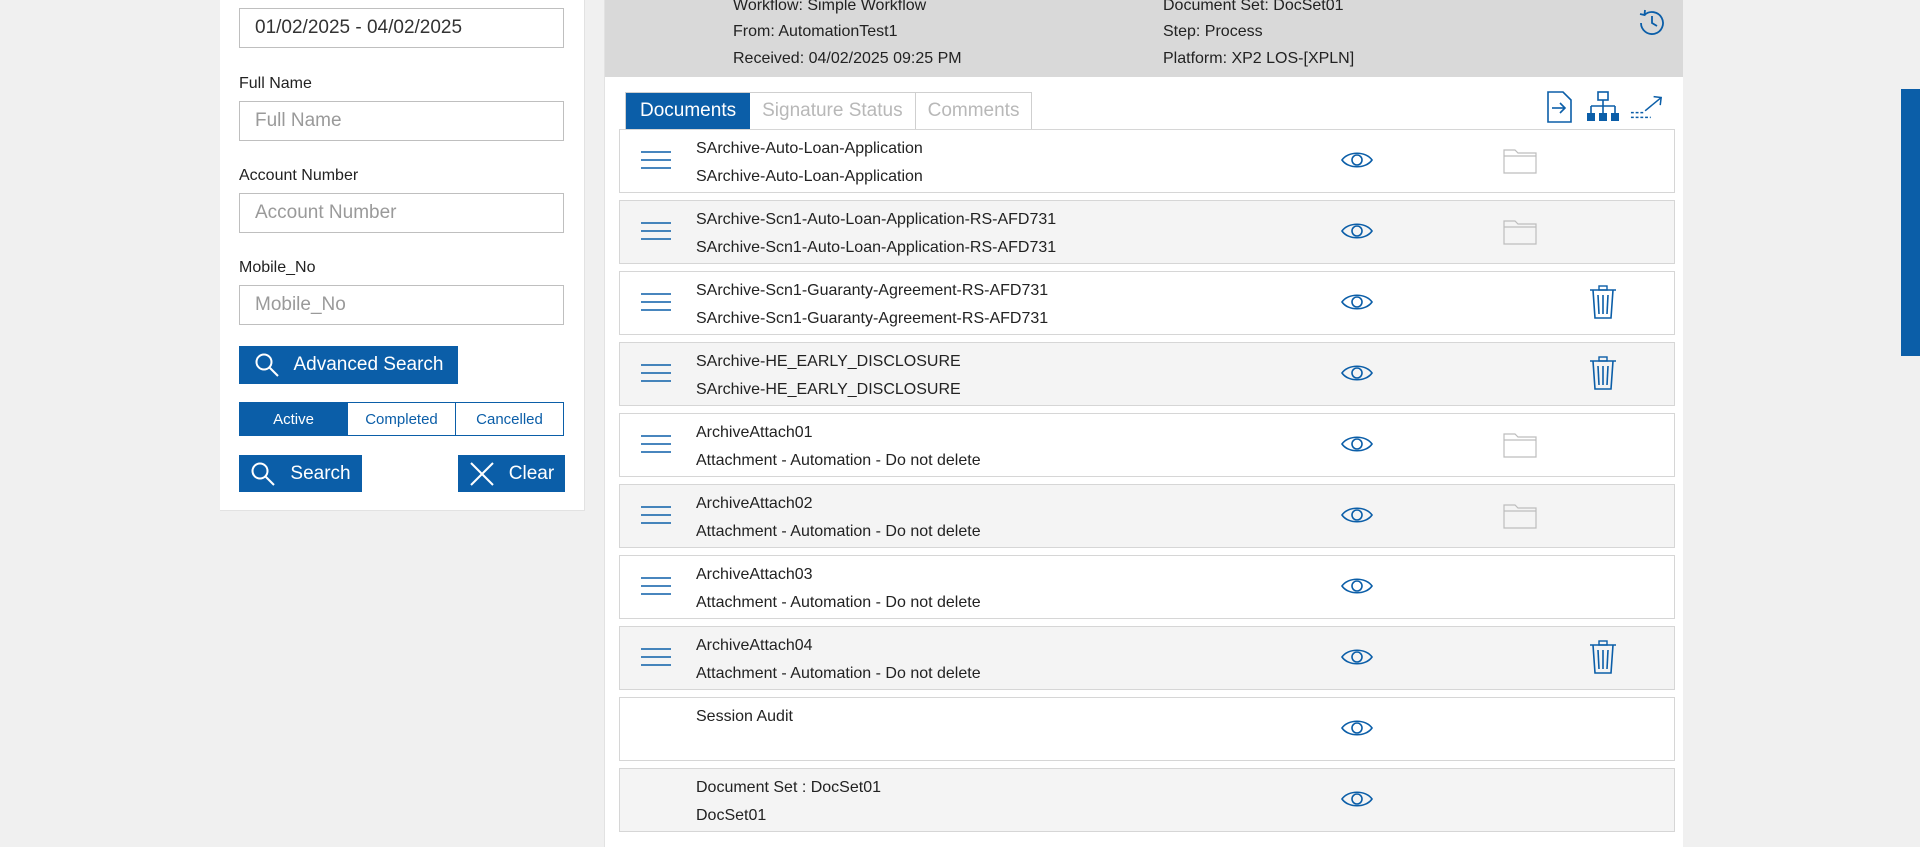  Describe the element at coordinates (1647, 107) in the screenshot. I see `route-arrow-icon` at that location.